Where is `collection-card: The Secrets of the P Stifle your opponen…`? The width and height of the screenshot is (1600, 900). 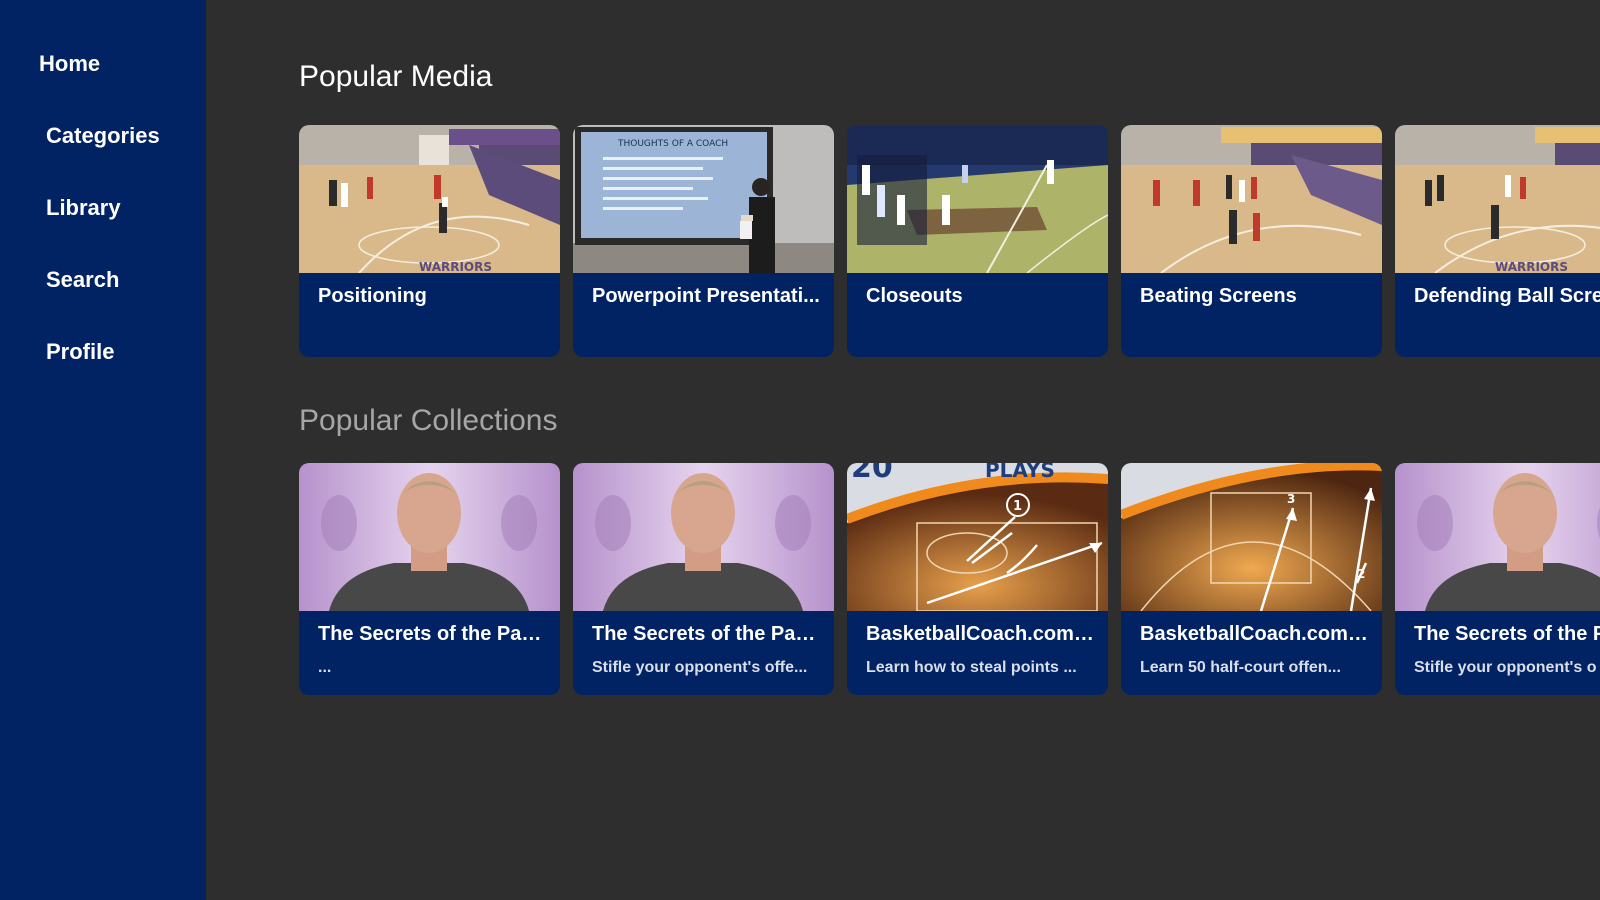 collection-card: The Secrets of the P Stifle your opponen… is located at coordinates (1497, 579).